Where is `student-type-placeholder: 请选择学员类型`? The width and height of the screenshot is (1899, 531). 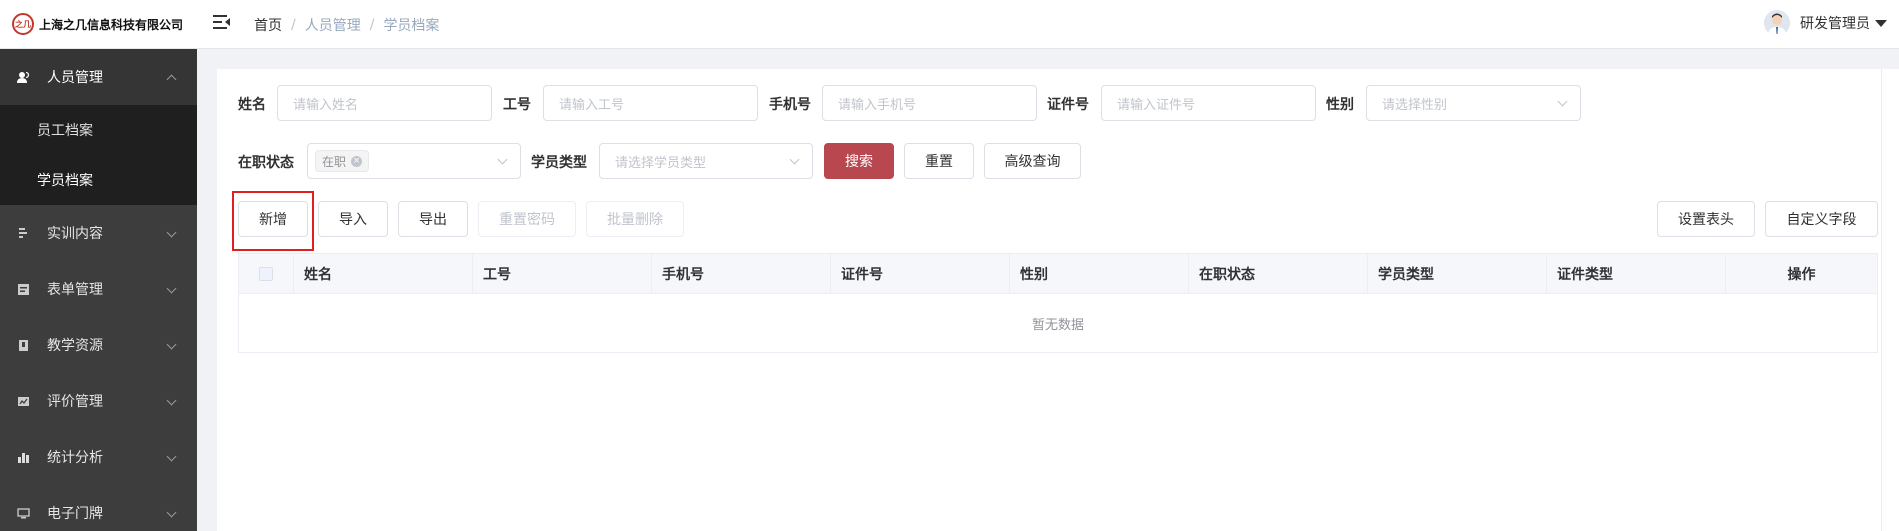
student-type-placeholder: 请选择学员类型 is located at coordinates (661, 163).